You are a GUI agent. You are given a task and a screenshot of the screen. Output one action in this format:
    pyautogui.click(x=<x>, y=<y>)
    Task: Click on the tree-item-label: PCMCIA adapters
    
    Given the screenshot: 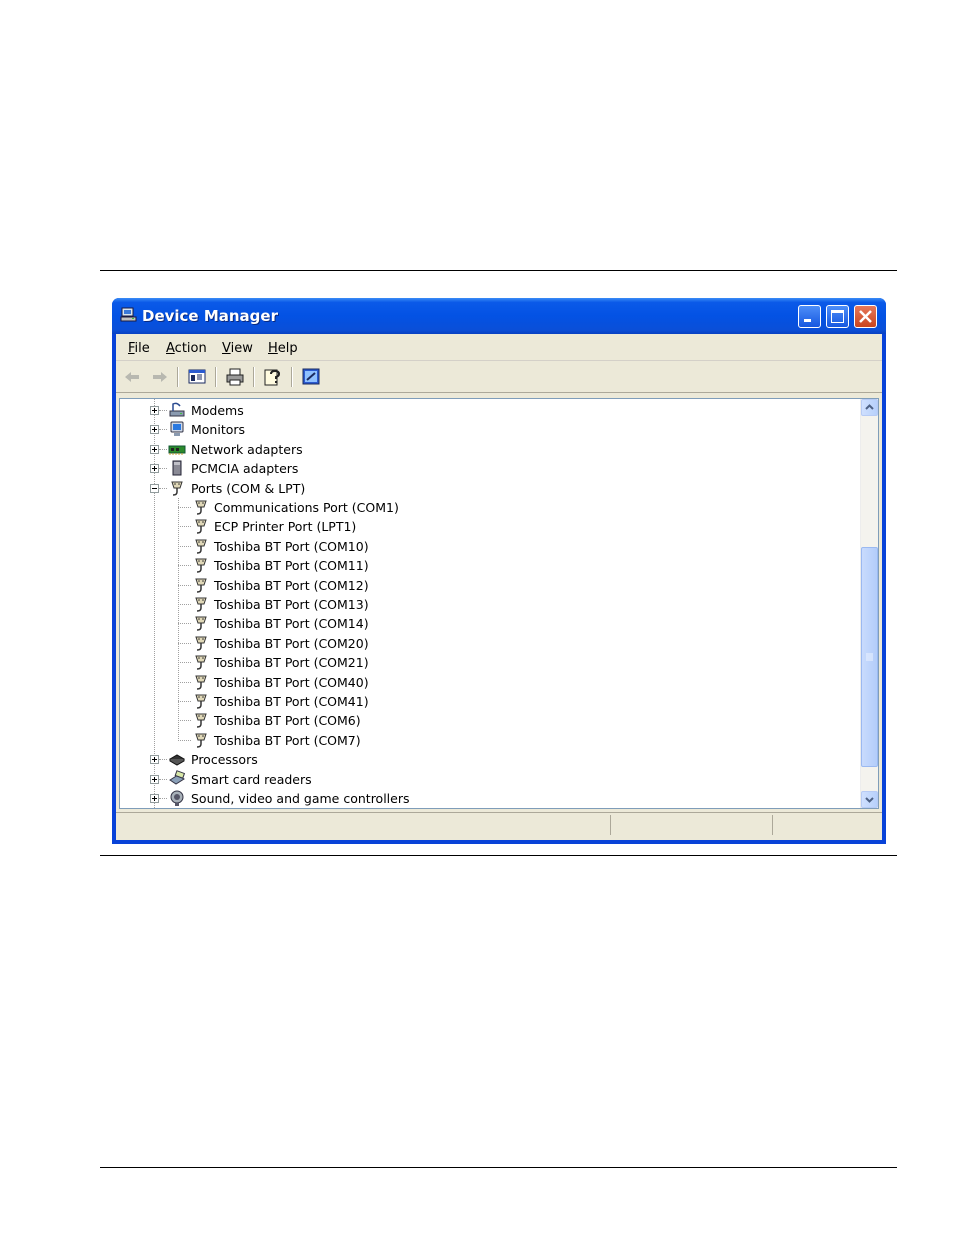 What is the action you would take?
    pyautogui.click(x=245, y=469)
    